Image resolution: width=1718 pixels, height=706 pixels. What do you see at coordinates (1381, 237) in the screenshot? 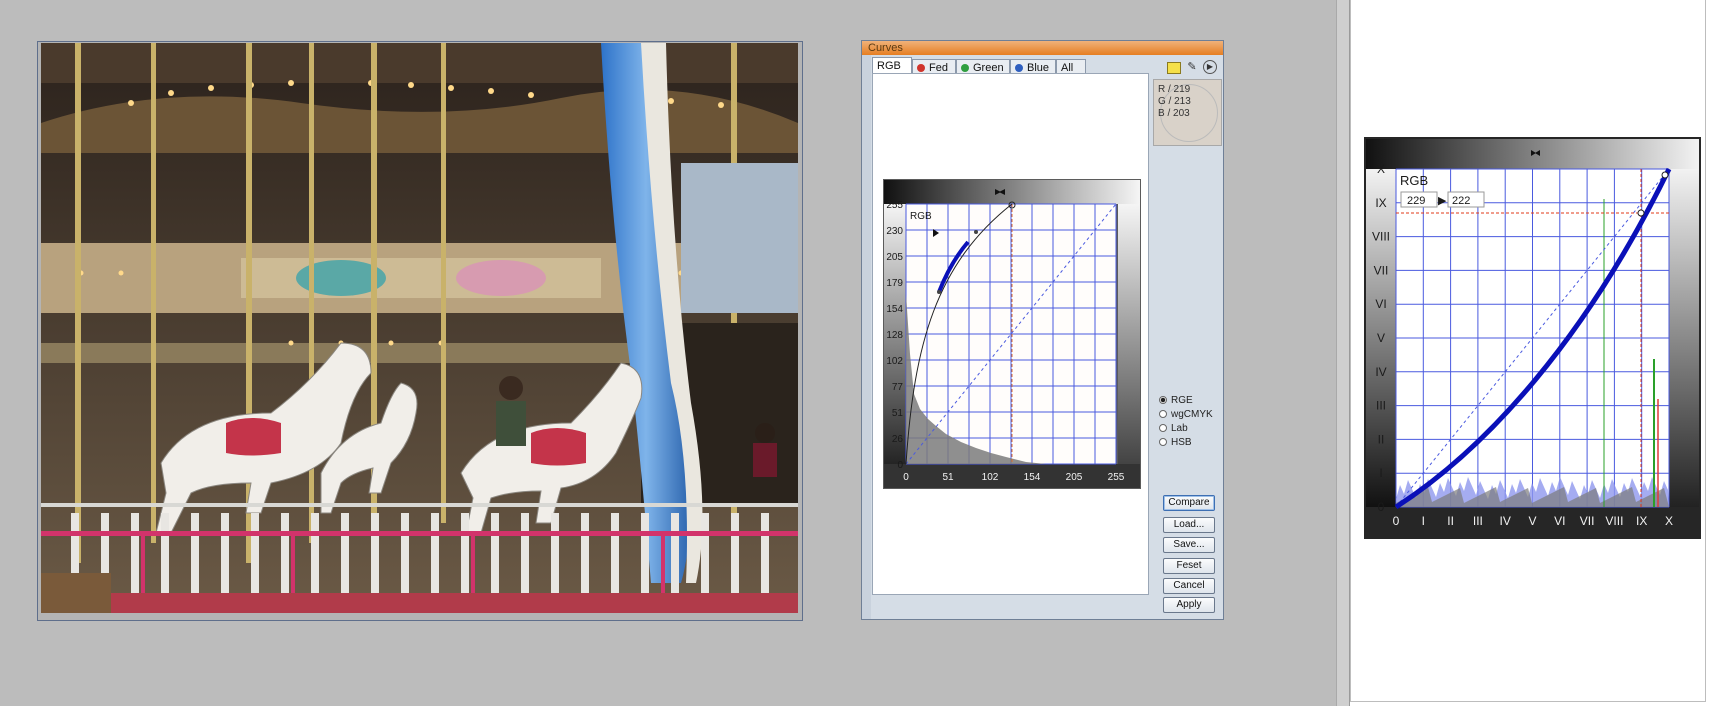
I see `y-tick-label: VIII` at bounding box center [1381, 237].